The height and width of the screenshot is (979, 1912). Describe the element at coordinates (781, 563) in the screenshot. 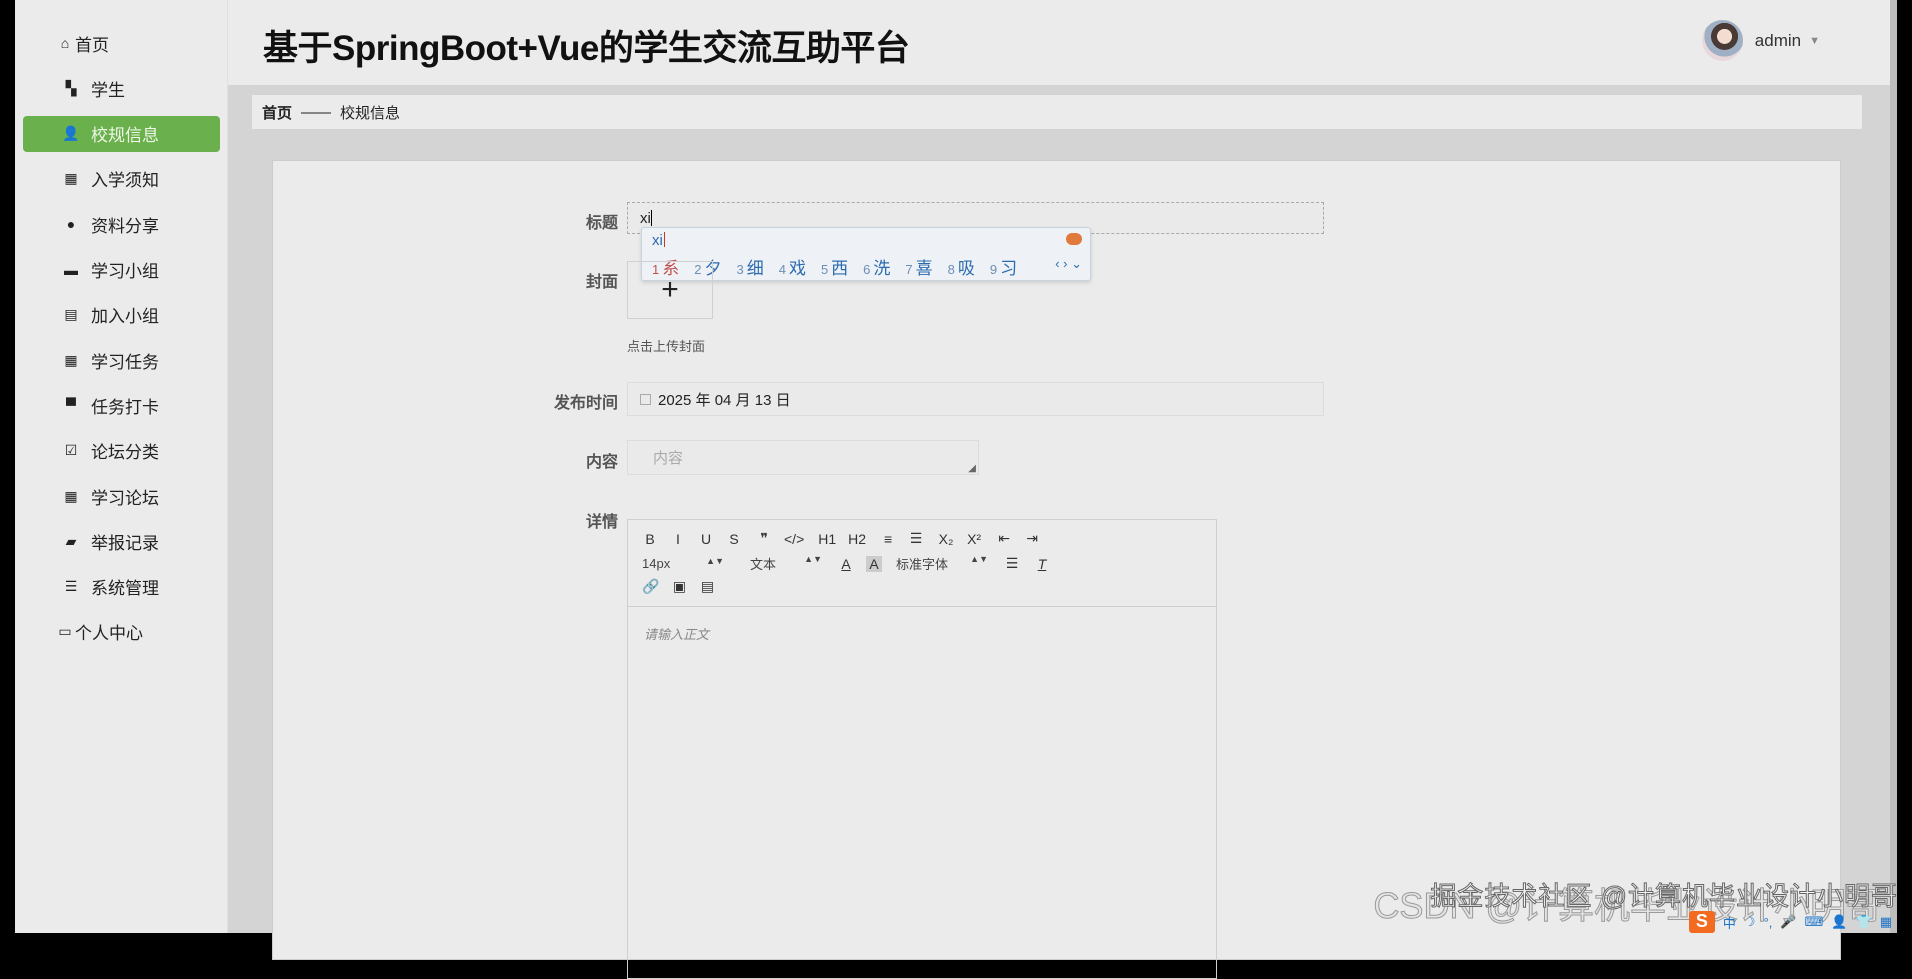

I see `header-select: 文本 ▲▼` at that location.